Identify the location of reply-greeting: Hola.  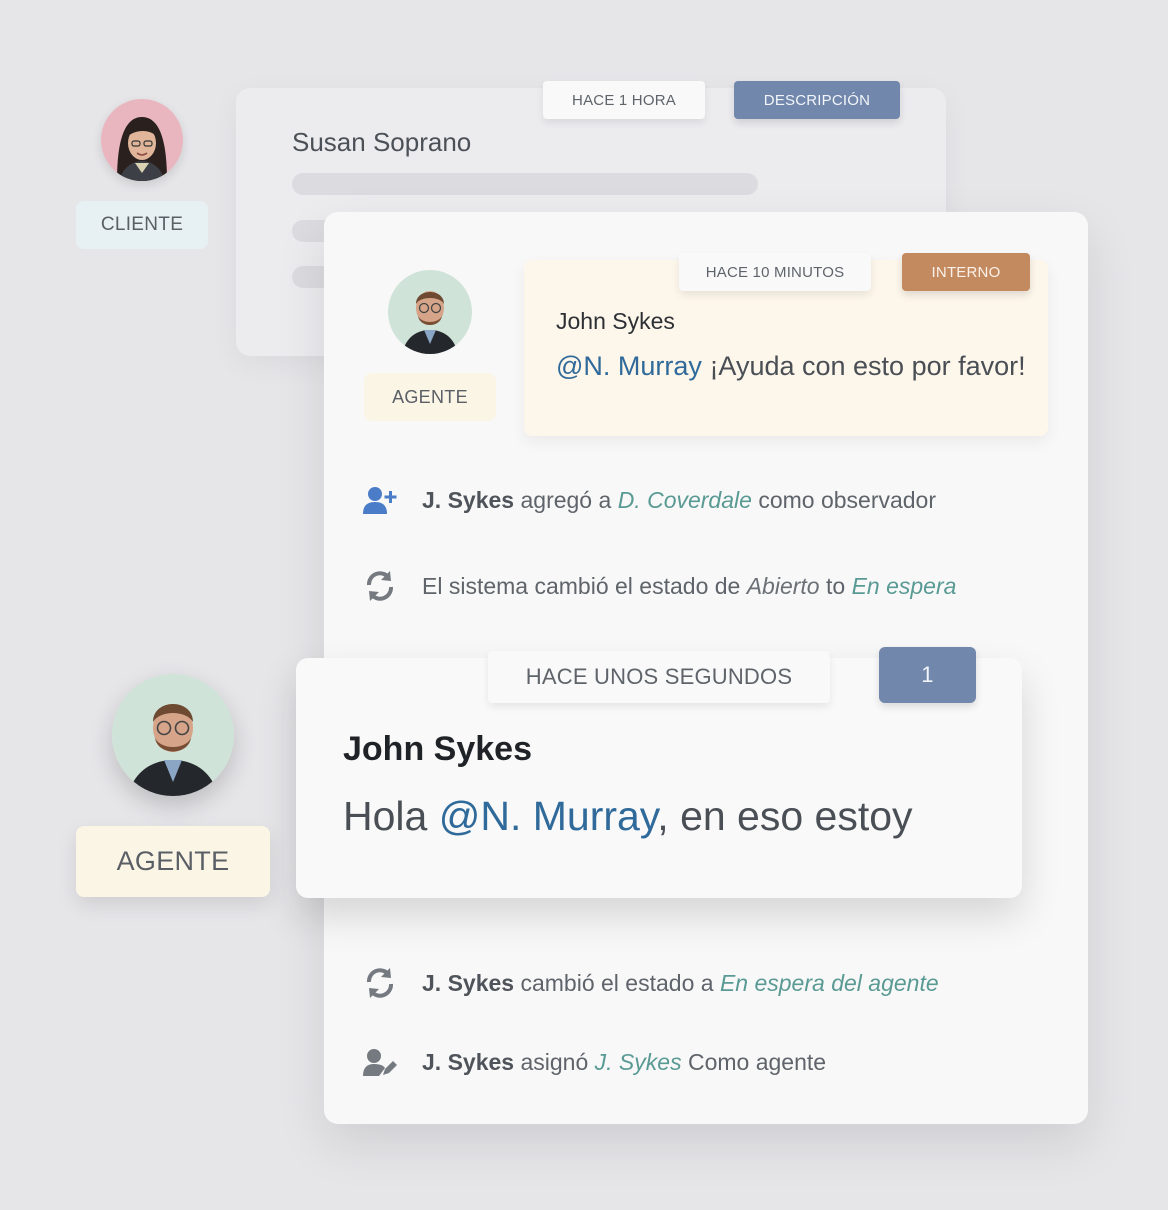
(385, 816).